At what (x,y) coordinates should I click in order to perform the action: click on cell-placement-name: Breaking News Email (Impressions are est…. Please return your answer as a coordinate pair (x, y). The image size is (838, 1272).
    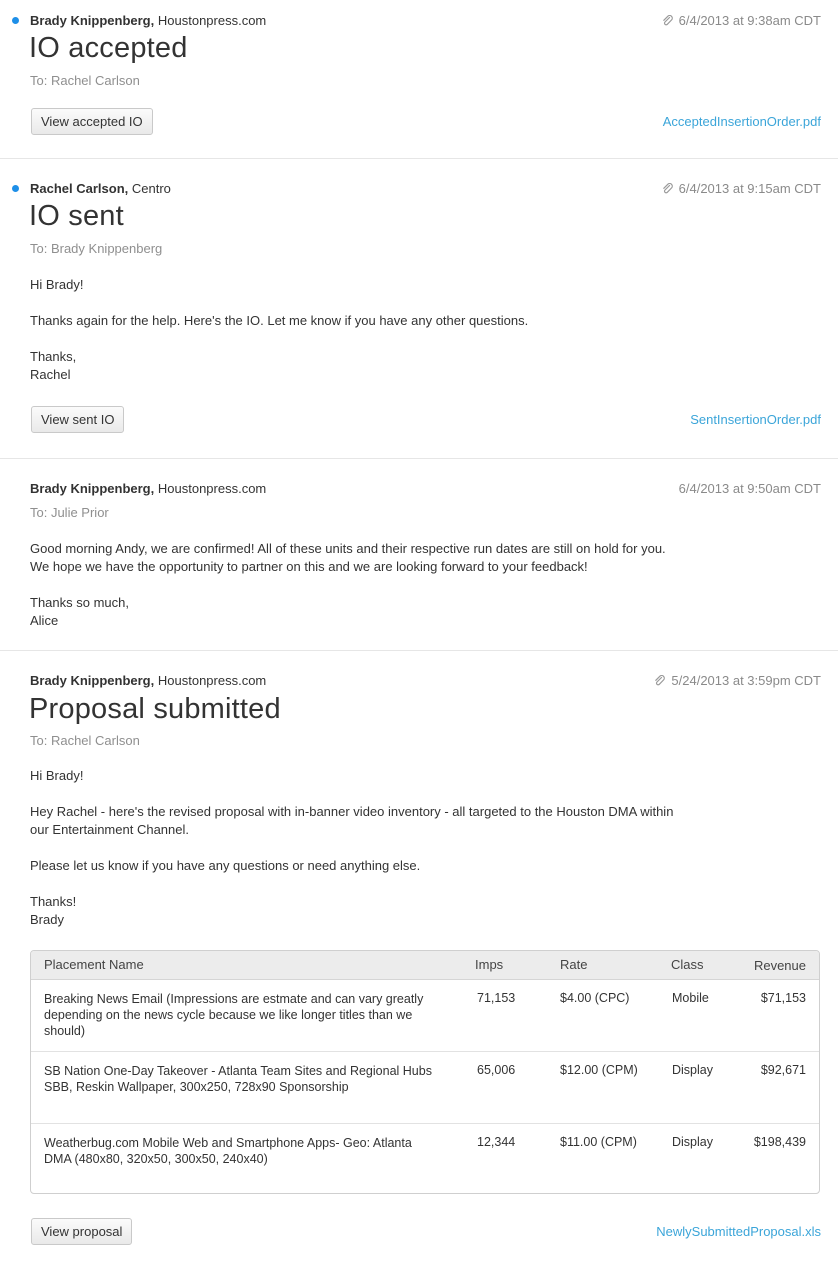
    Looking at the image, I should click on (234, 1015).